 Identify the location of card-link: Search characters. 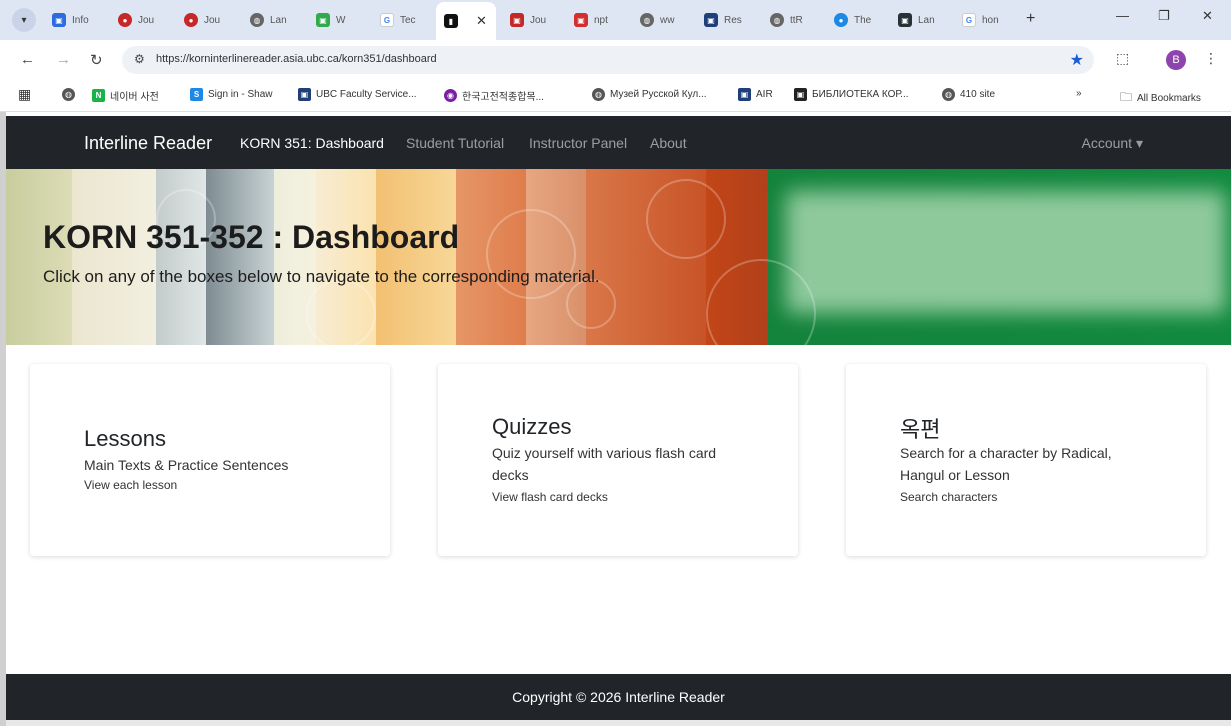
(948, 497).